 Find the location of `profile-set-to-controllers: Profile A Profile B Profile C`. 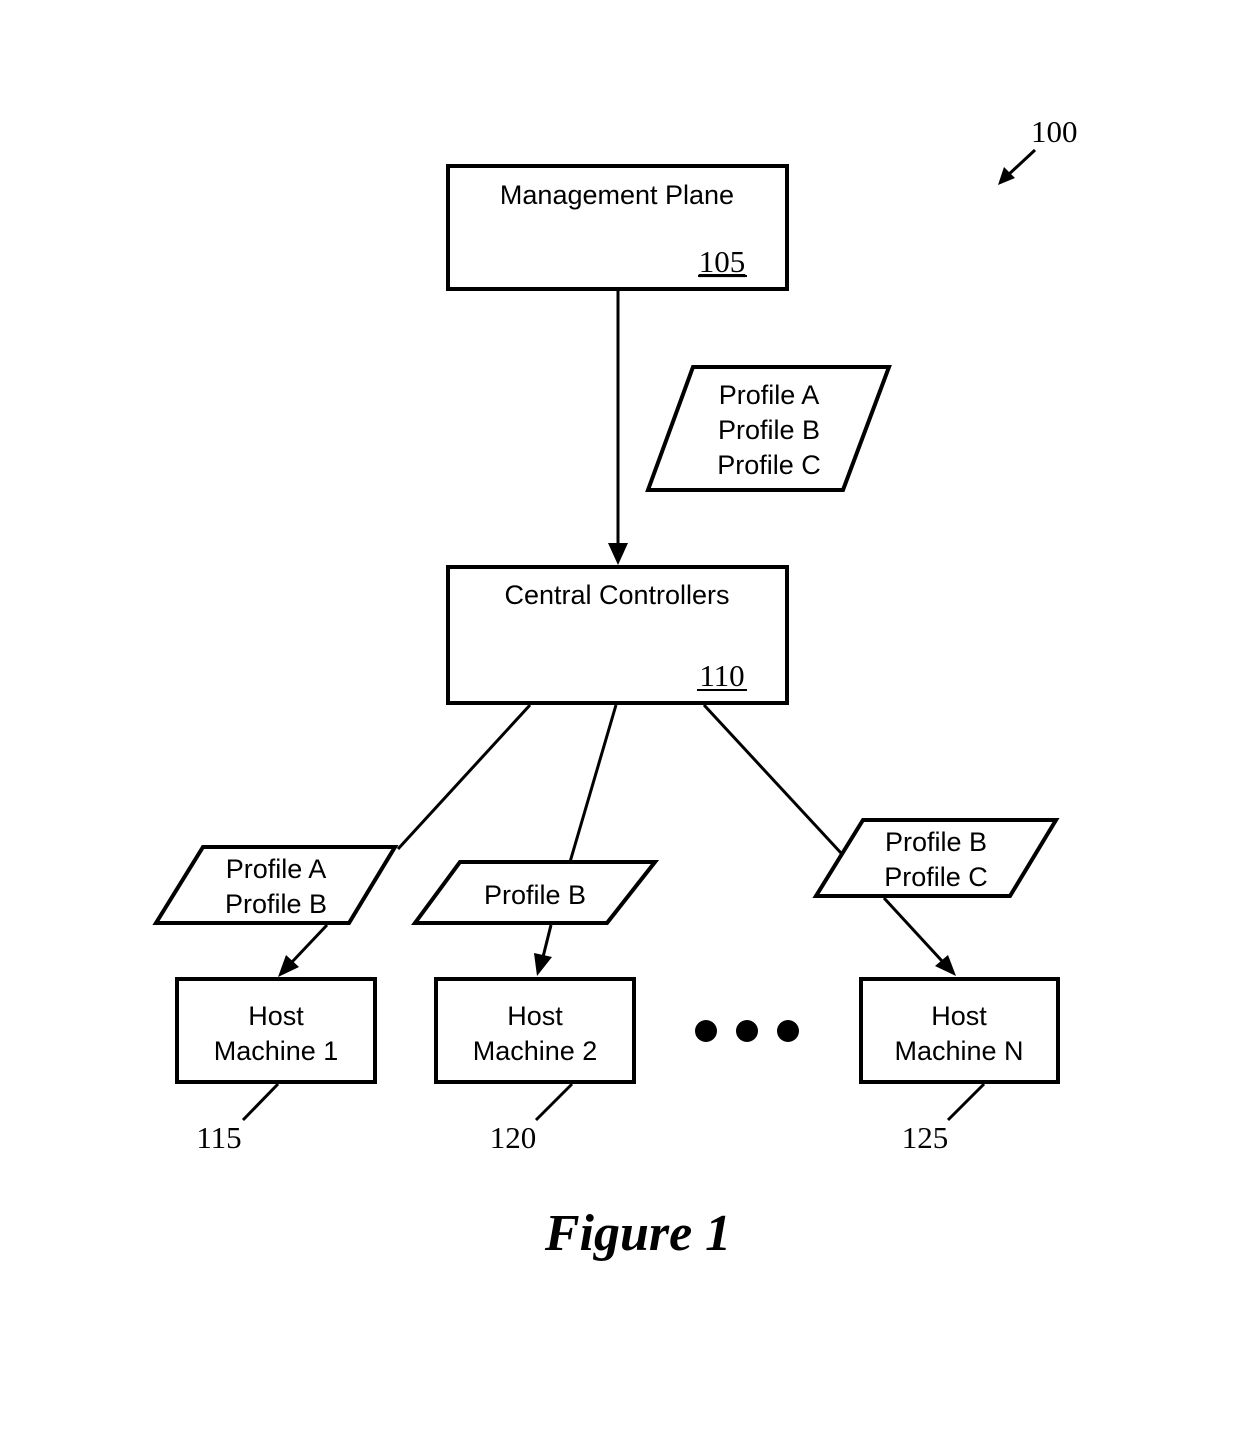

profile-set-to-controllers: Profile A Profile B Profile C is located at coordinates (768, 428).